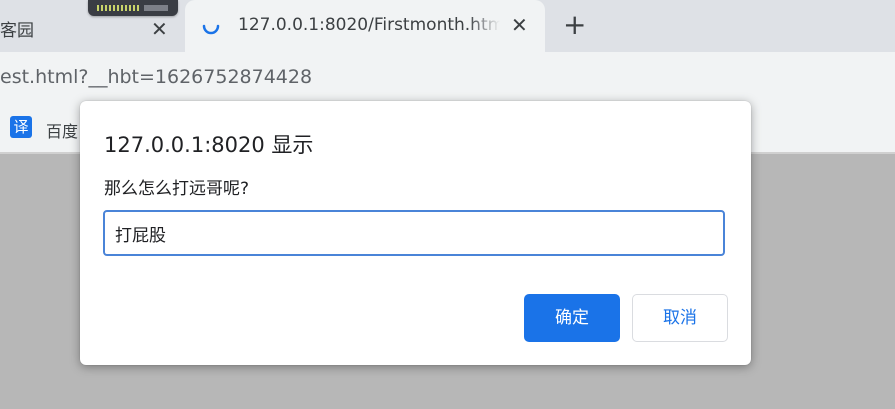 The width and height of the screenshot is (895, 409). What do you see at coordinates (156, 8) in the screenshot?
I see `level-meter-secondary` at bounding box center [156, 8].